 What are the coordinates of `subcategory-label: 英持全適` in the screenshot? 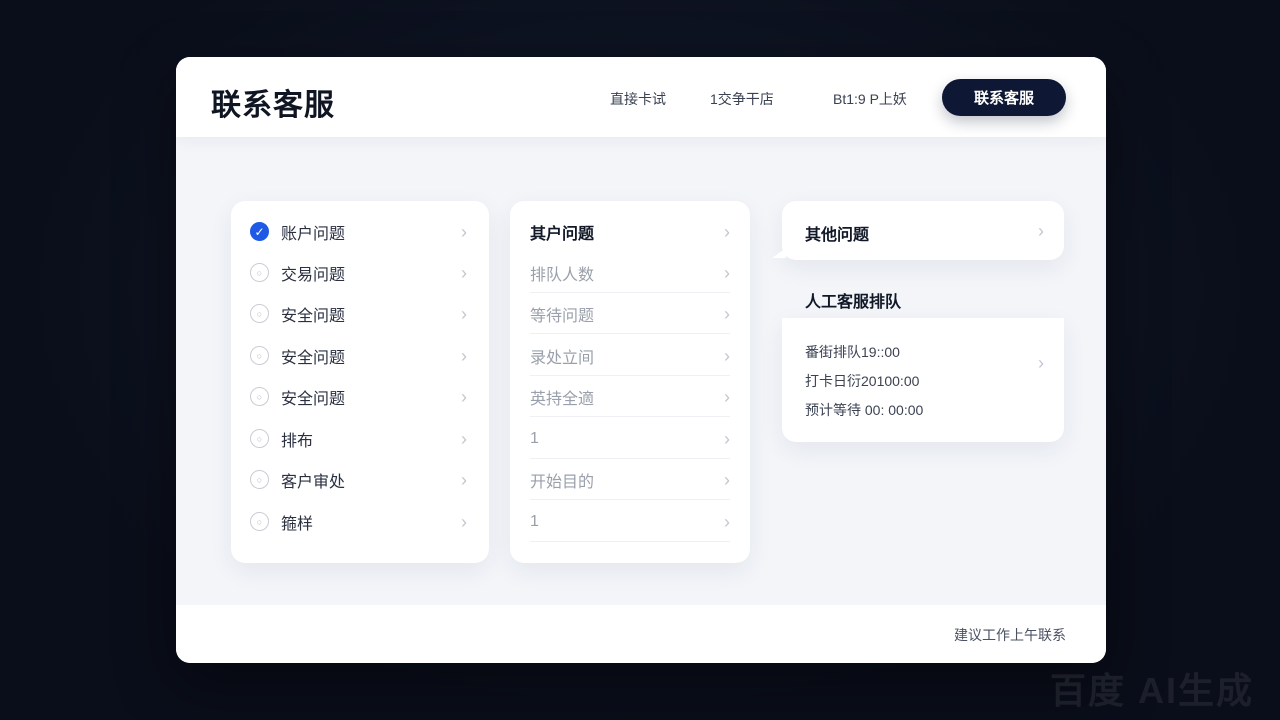 It's located at (562, 399).